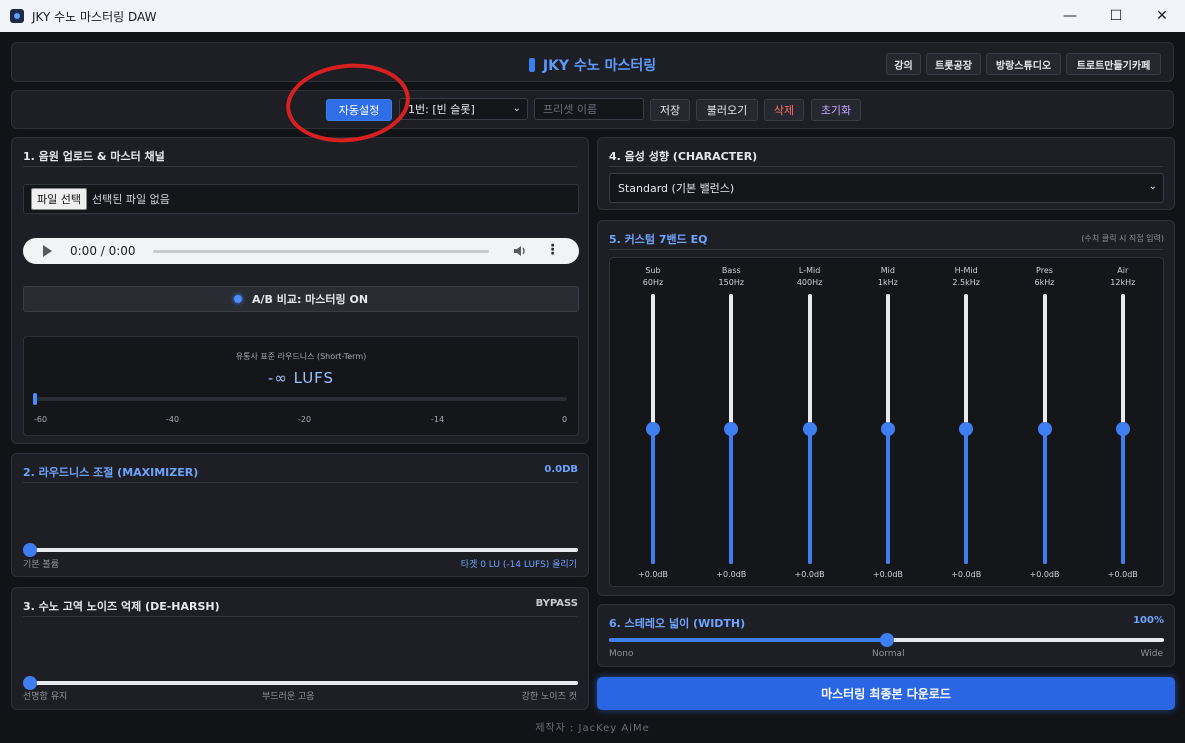  Describe the element at coordinates (731, 282) in the screenshot. I see `eq-band-frequency: 150Hz` at that location.